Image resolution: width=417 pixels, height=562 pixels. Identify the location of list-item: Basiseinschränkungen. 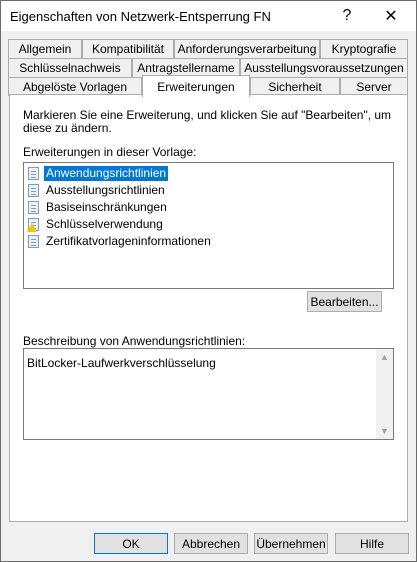
(98, 207).